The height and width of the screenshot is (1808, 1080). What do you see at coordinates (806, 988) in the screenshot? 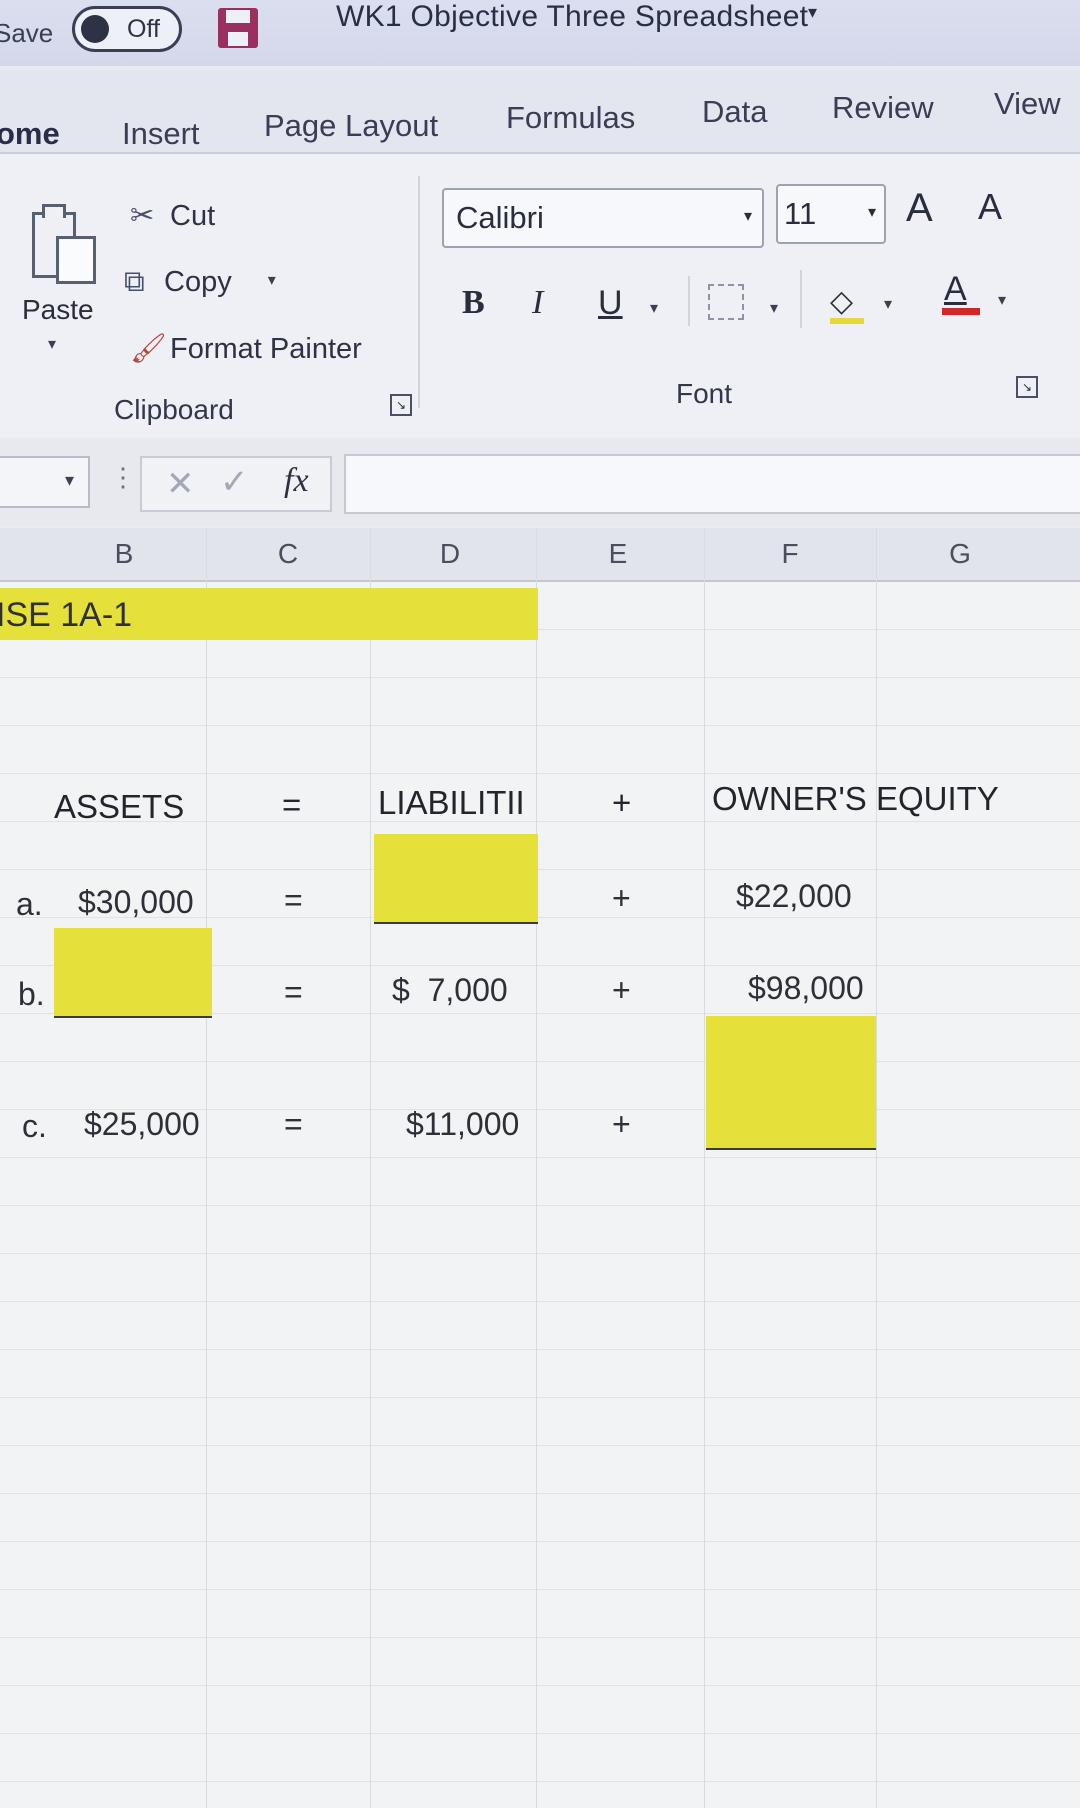
I see `row-b-equity: $98,000` at bounding box center [806, 988].